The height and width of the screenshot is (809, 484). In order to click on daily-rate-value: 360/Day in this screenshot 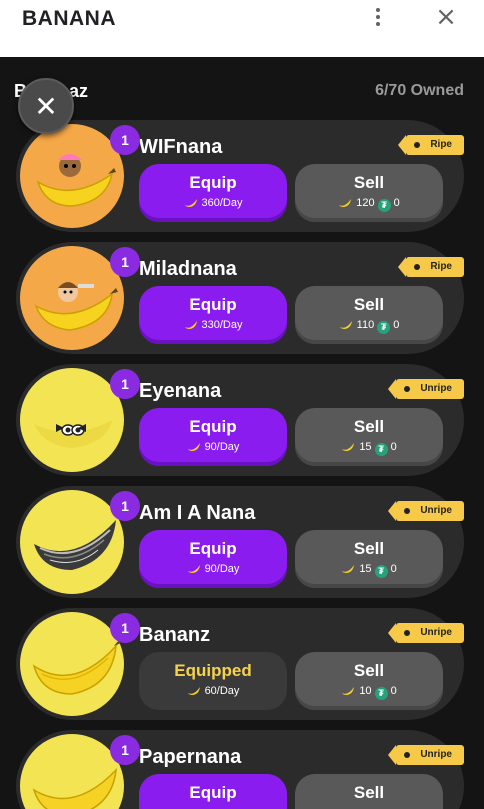, I will do `click(222, 203)`.